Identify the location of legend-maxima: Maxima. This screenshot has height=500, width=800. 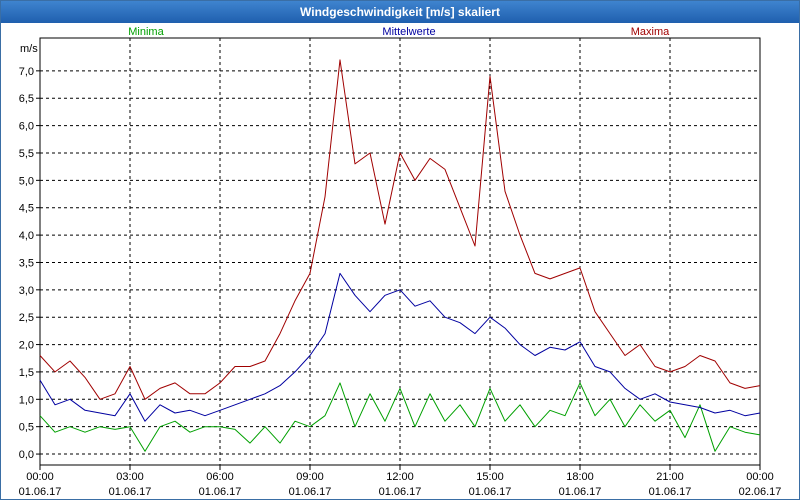
(650, 32).